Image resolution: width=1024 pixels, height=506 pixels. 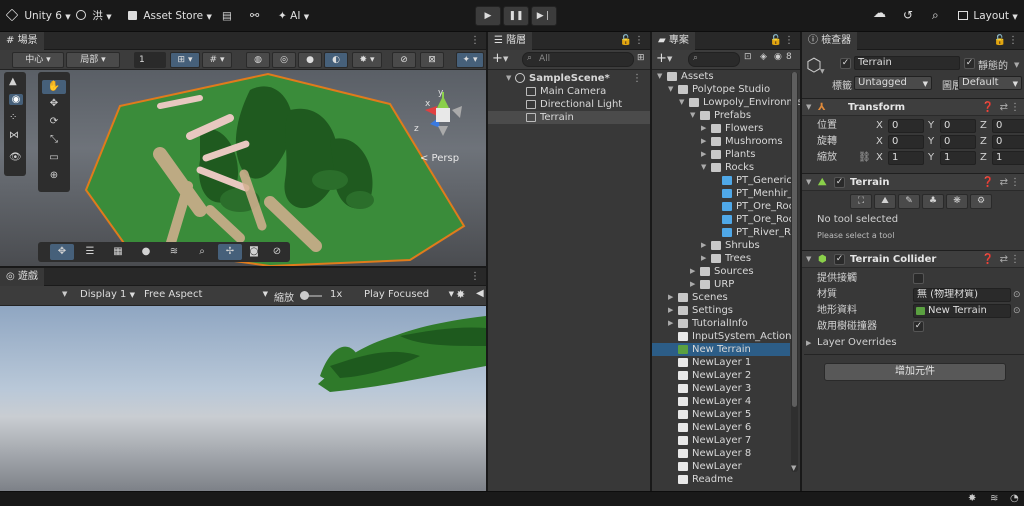 I want to click on ai-menu: ✦ AI ▼, so click(x=293, y=16).